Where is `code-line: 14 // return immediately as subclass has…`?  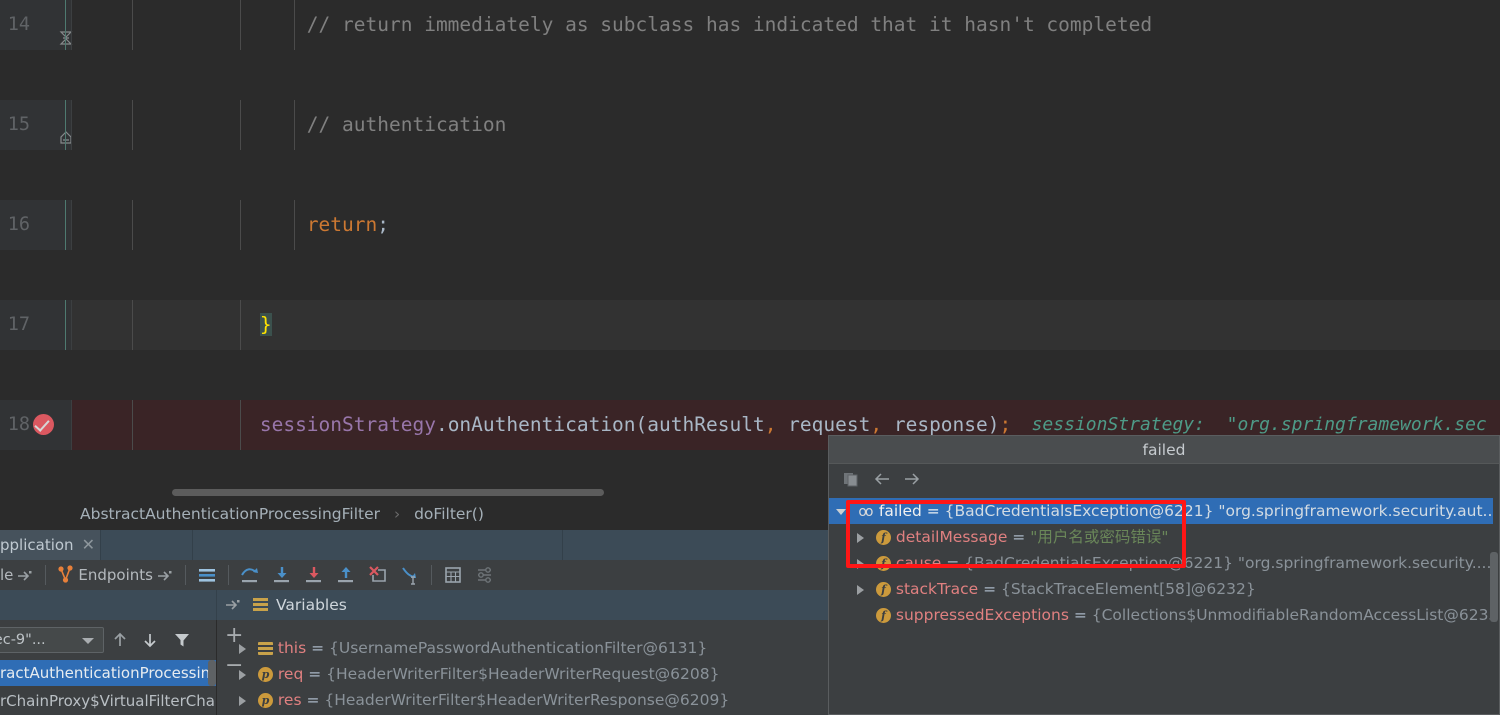 code-line: 14 // return immediately as subclass has… is located at coordinates (750, 25).